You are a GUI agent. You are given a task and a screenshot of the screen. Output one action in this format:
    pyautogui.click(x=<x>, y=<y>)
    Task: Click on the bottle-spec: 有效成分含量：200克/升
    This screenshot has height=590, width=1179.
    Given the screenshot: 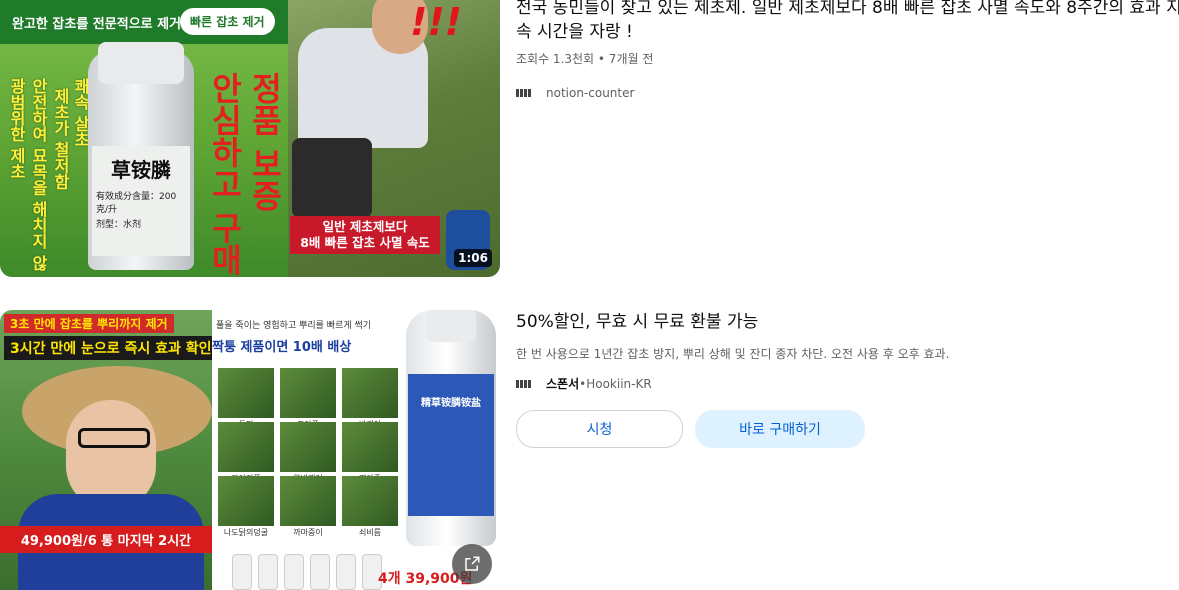 What is the action you would take?
    pyautogui.click(x=136, y=203)
    